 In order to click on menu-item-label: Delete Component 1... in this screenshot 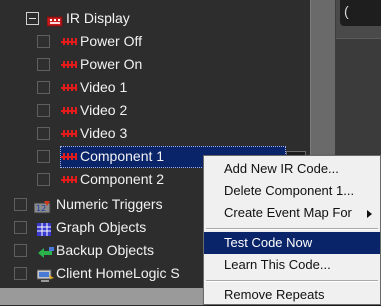, I will do `click(289, 190)`.